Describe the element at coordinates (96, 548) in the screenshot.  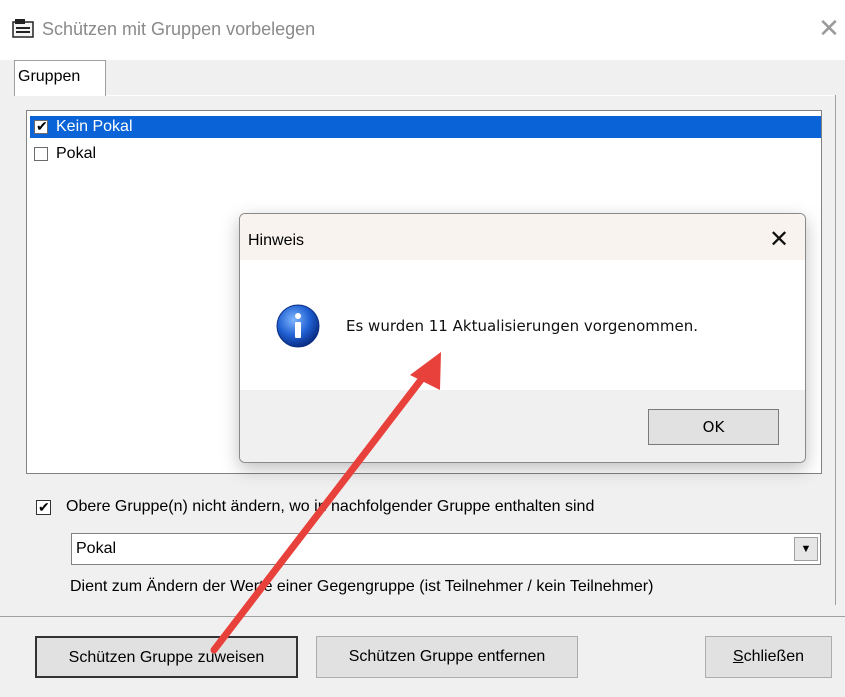
I see `group-select-value: Pokal` at that location.